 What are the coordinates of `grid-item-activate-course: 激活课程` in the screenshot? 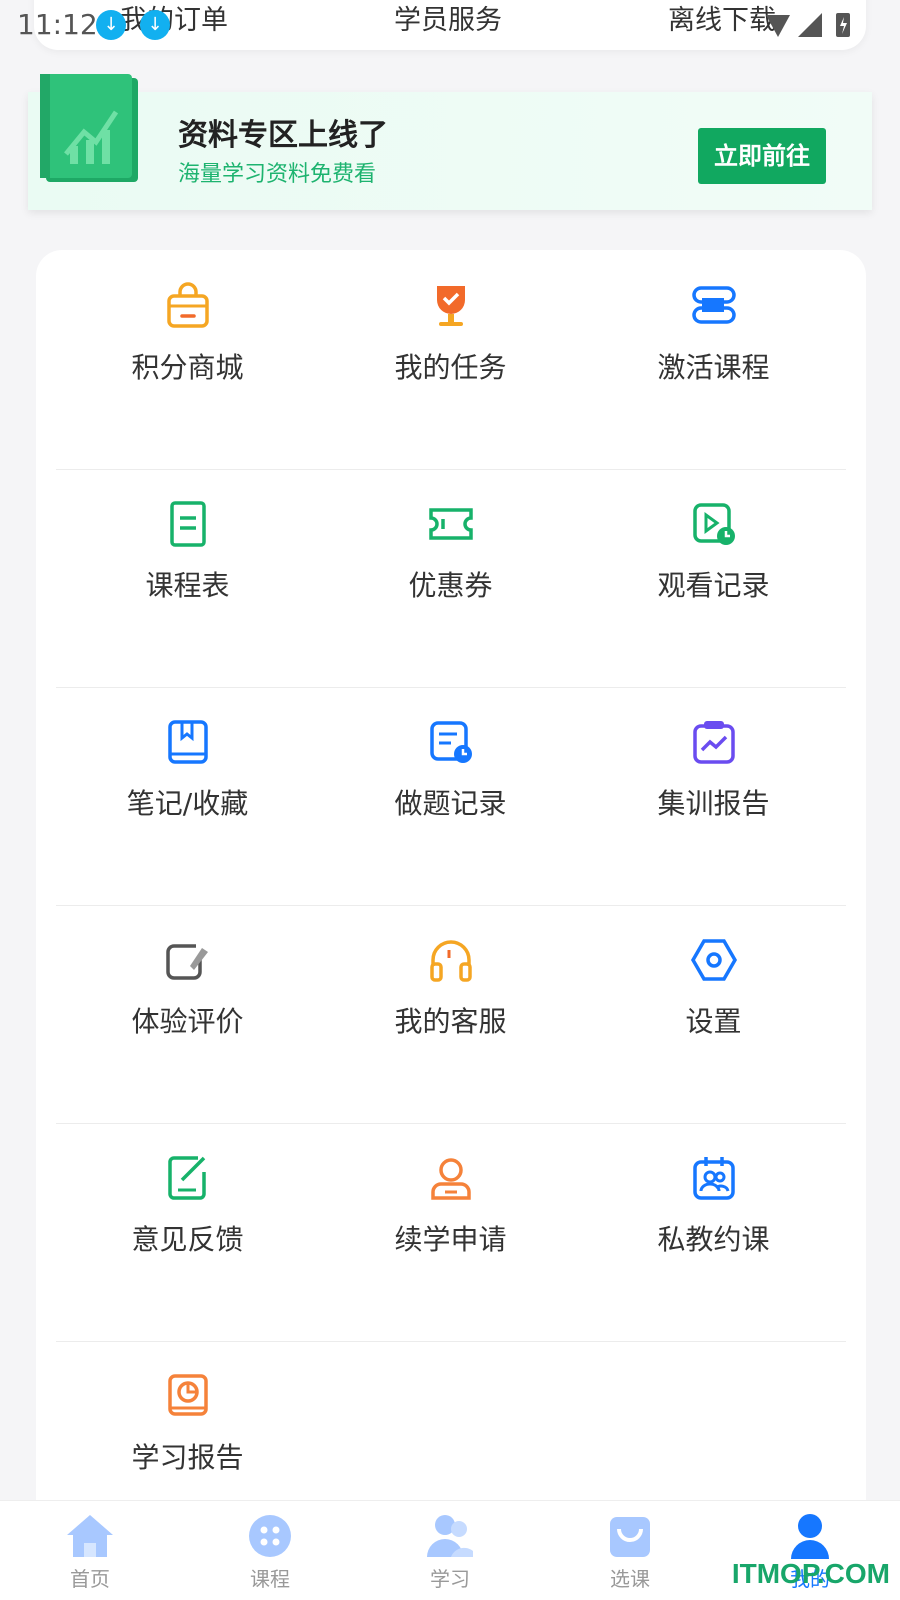 It's located at (713, 360).